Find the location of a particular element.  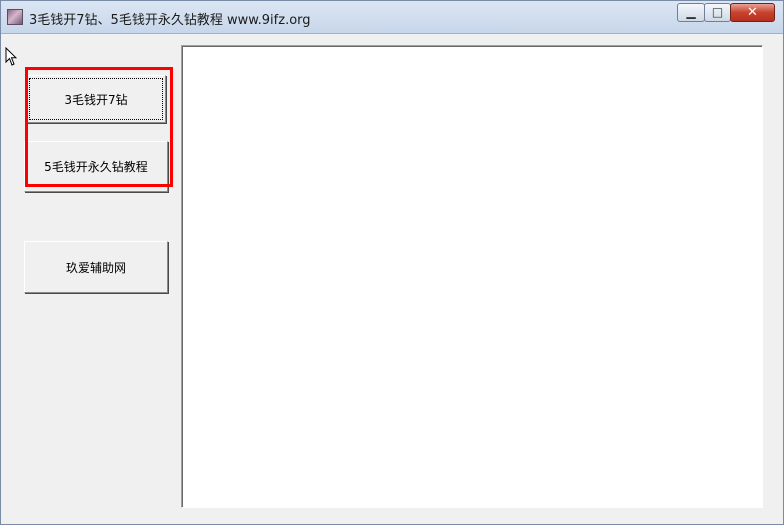

tutorial-permanent-diamond-button: 5毛钱开永久钻教程 is located at coordinates (96, 166).